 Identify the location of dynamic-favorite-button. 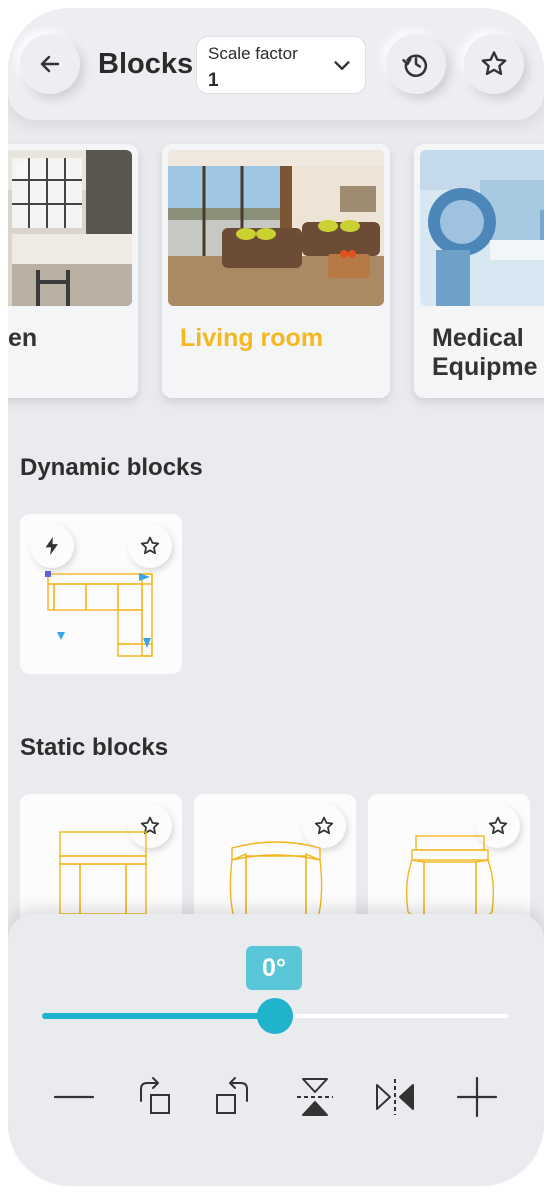
(150, 546).